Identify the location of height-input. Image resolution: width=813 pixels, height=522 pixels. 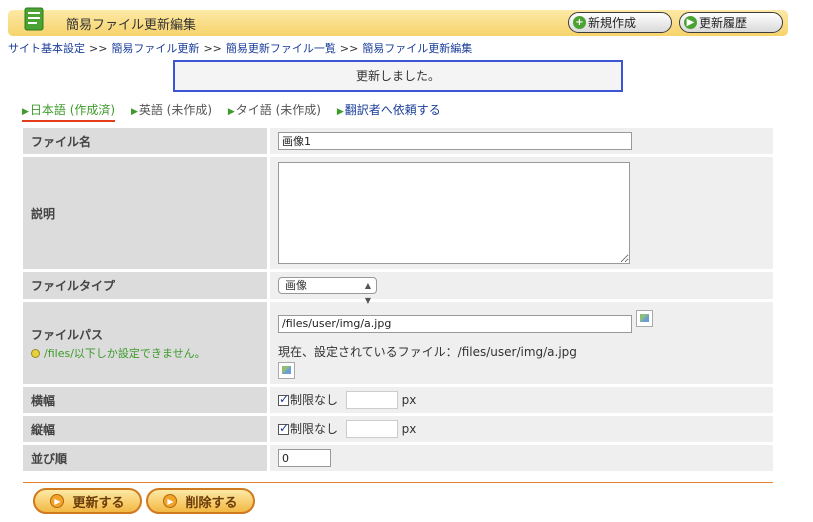
(371, 429).